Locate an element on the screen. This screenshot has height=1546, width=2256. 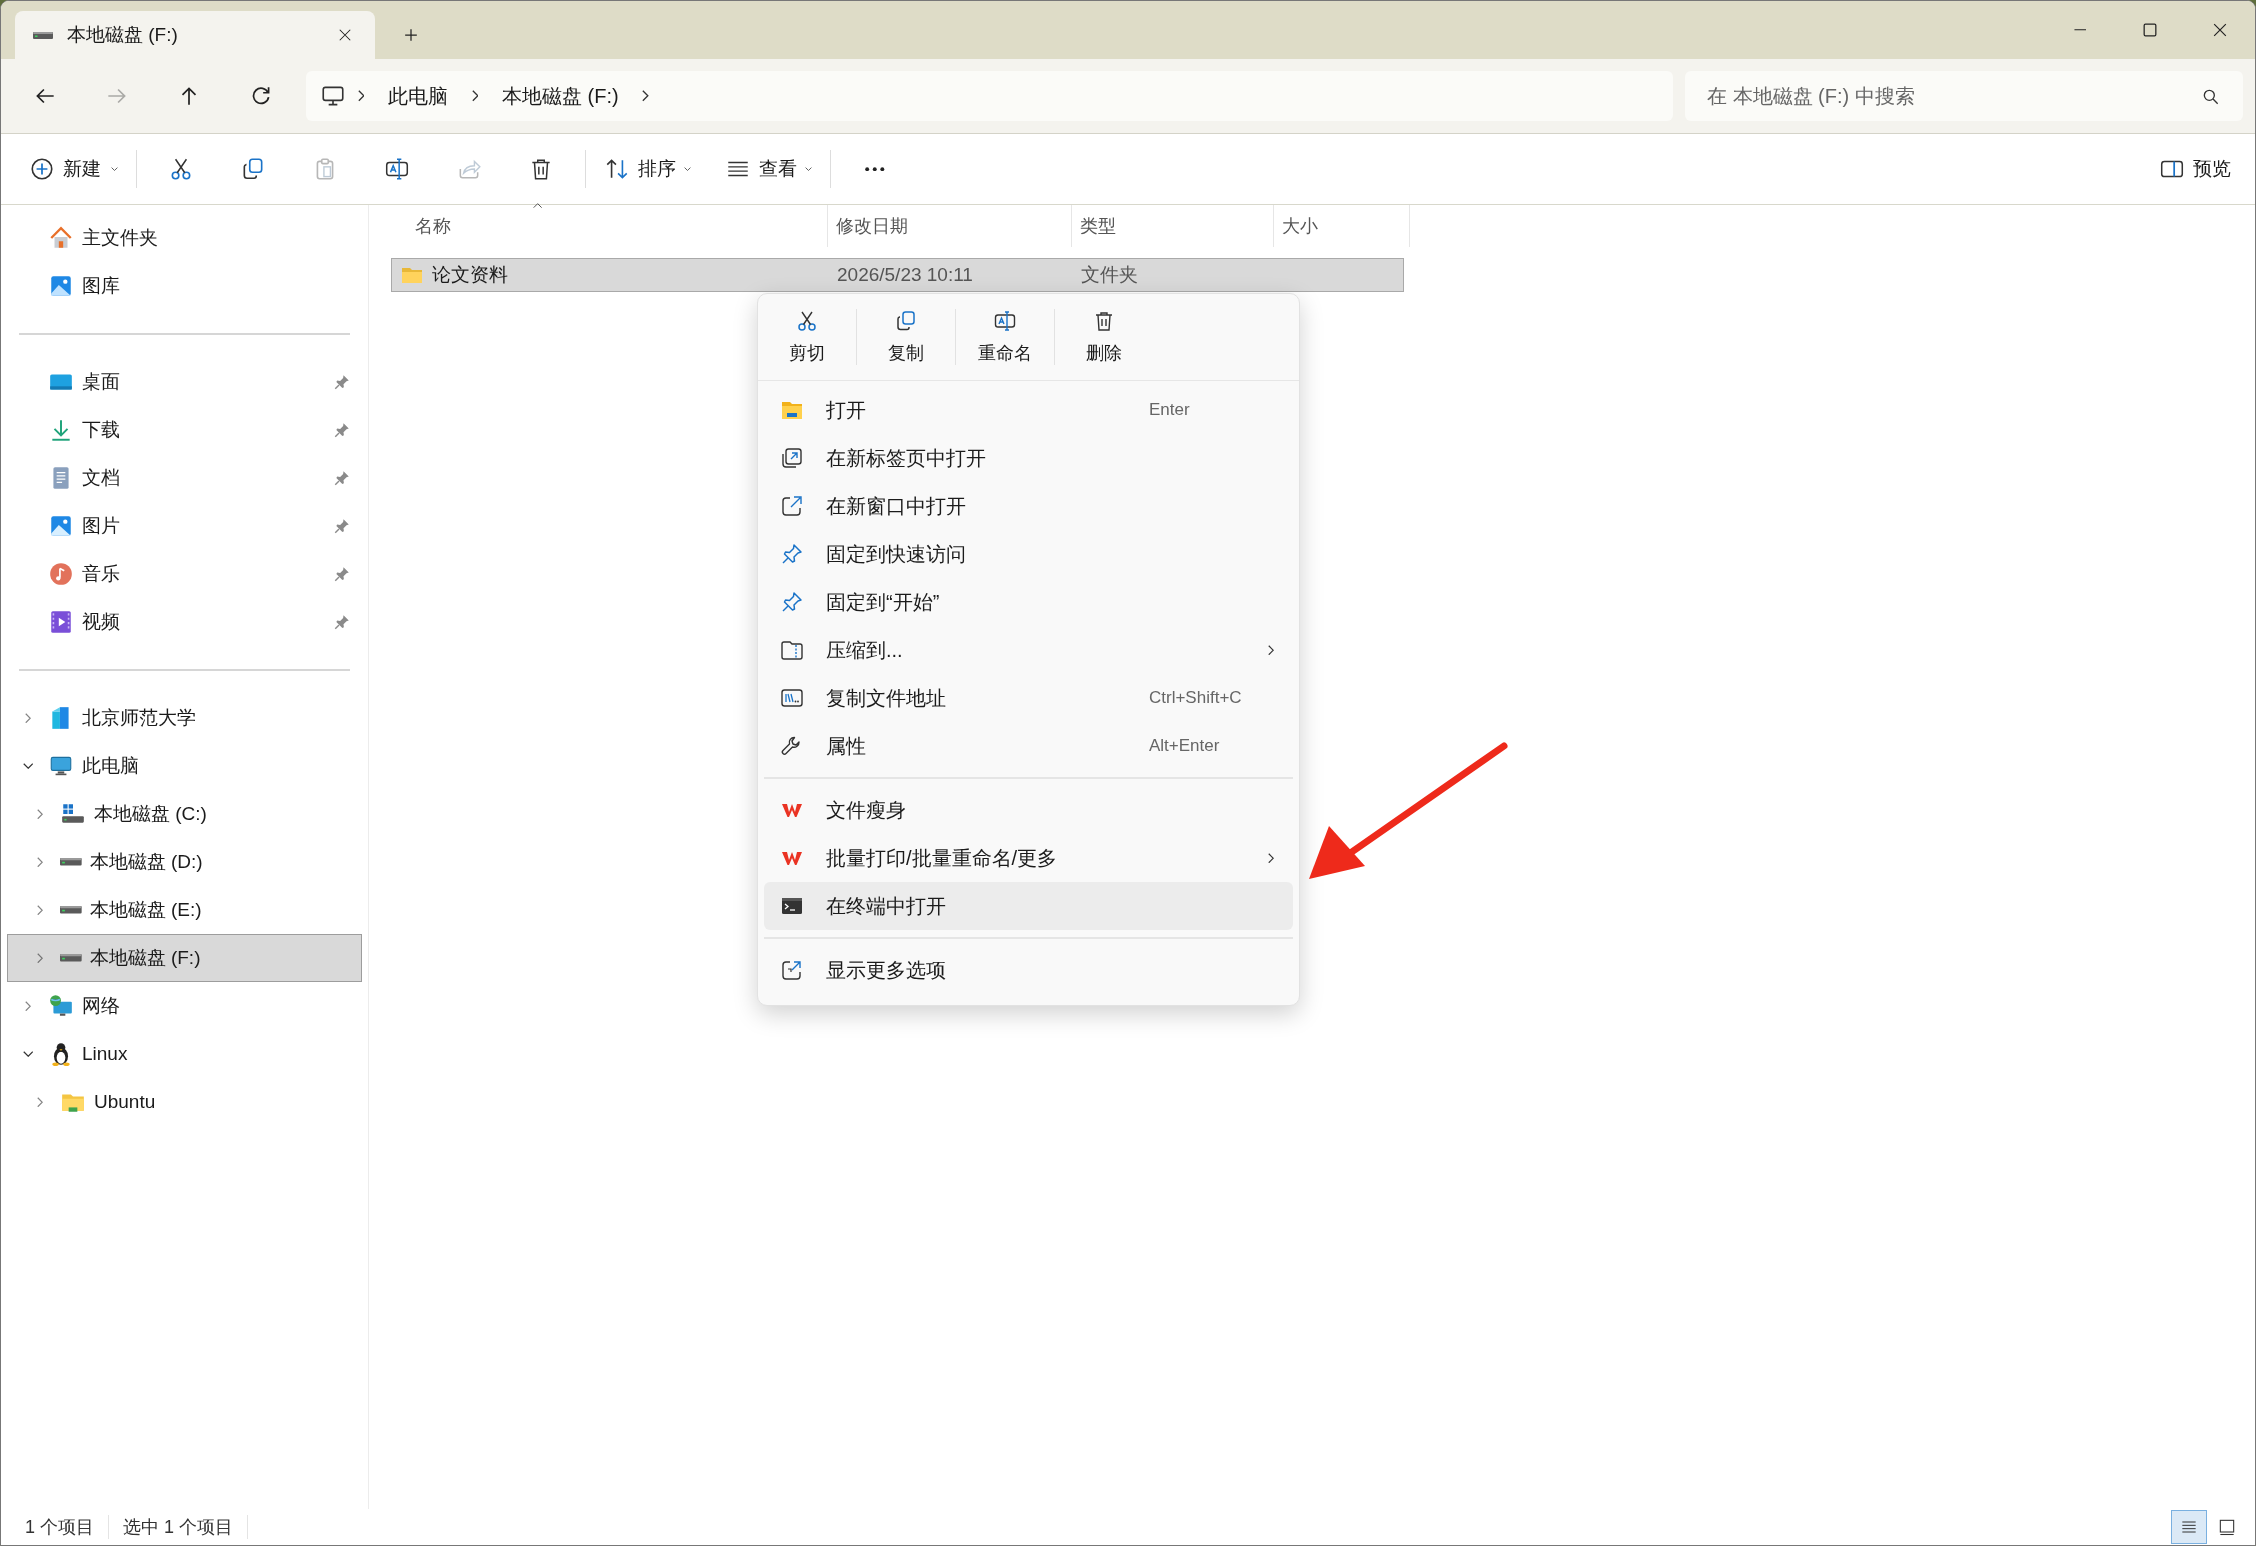
more-options-icon is located at coordinates (792, 970).